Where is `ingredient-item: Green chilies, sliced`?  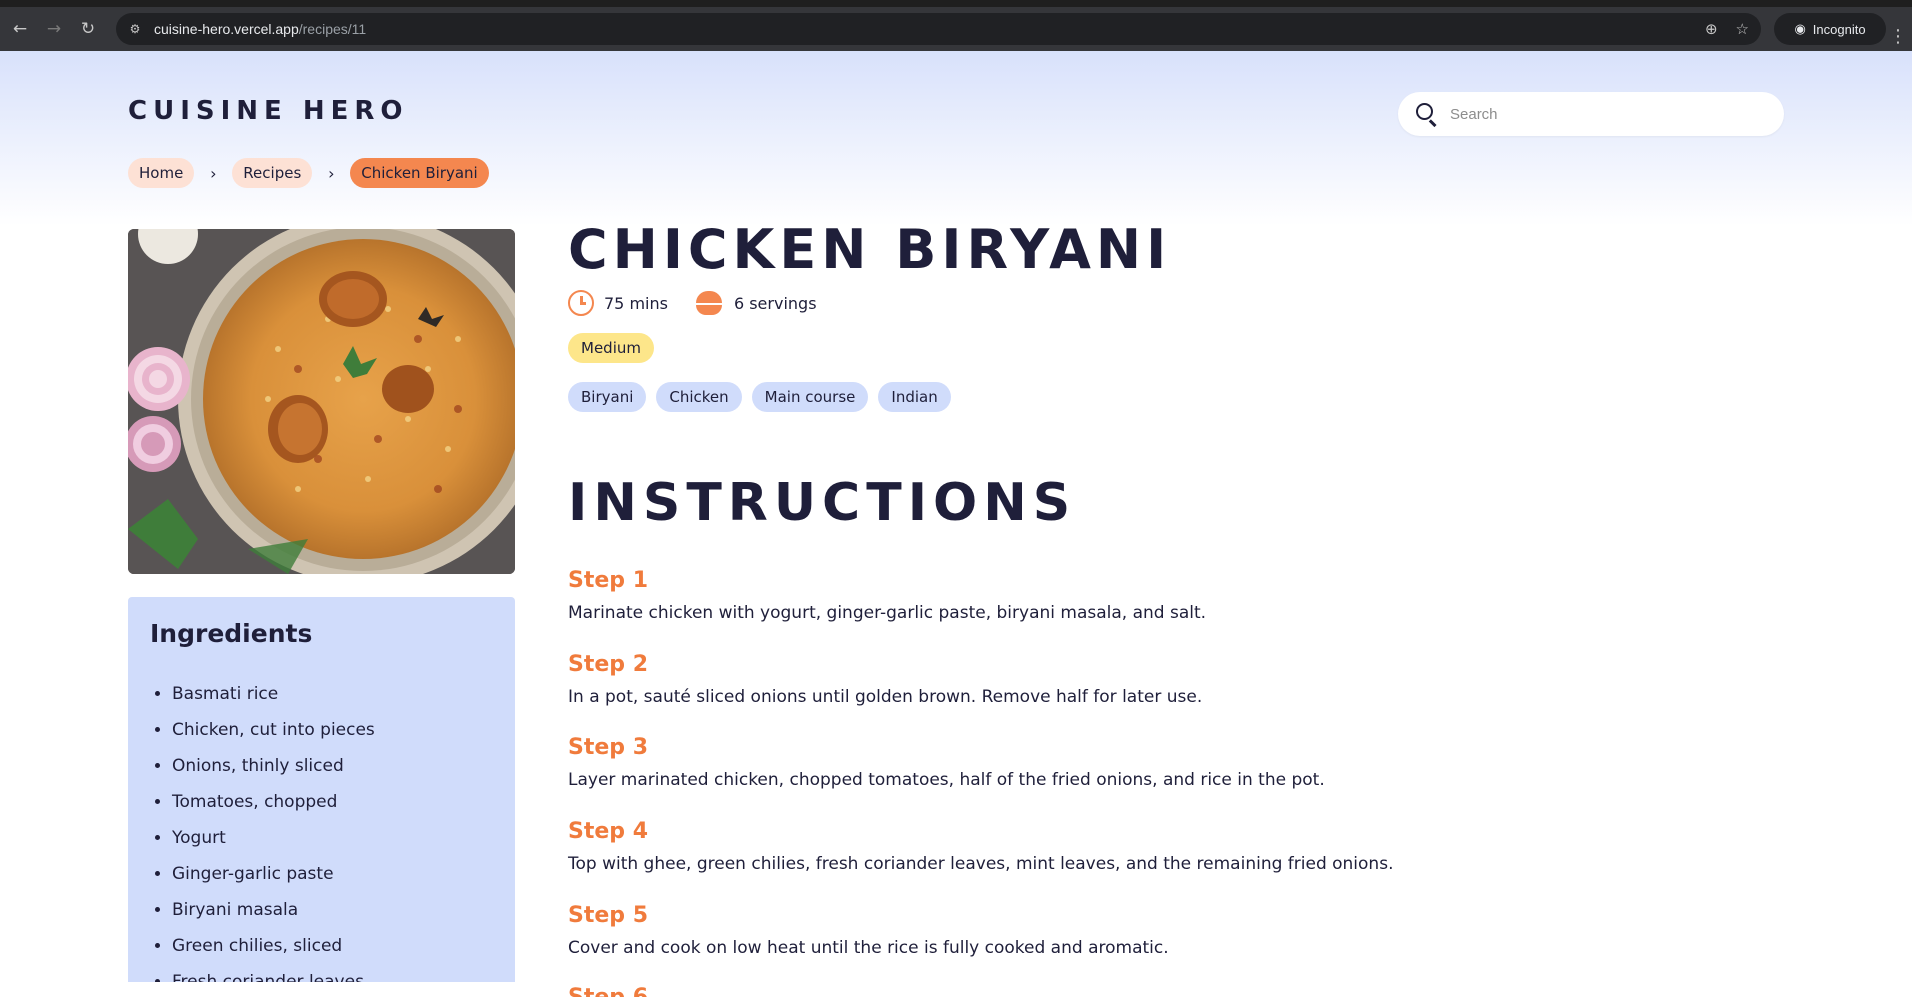 ingredient-item: Green chilies, sliced is located at coordinates (273, 946).